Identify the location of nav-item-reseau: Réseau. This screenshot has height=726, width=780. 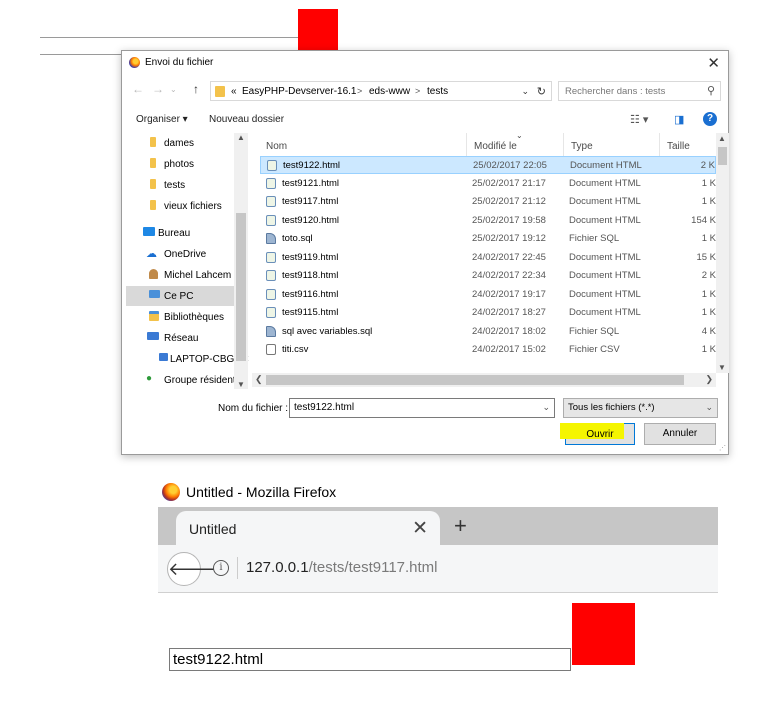
(188, 338).